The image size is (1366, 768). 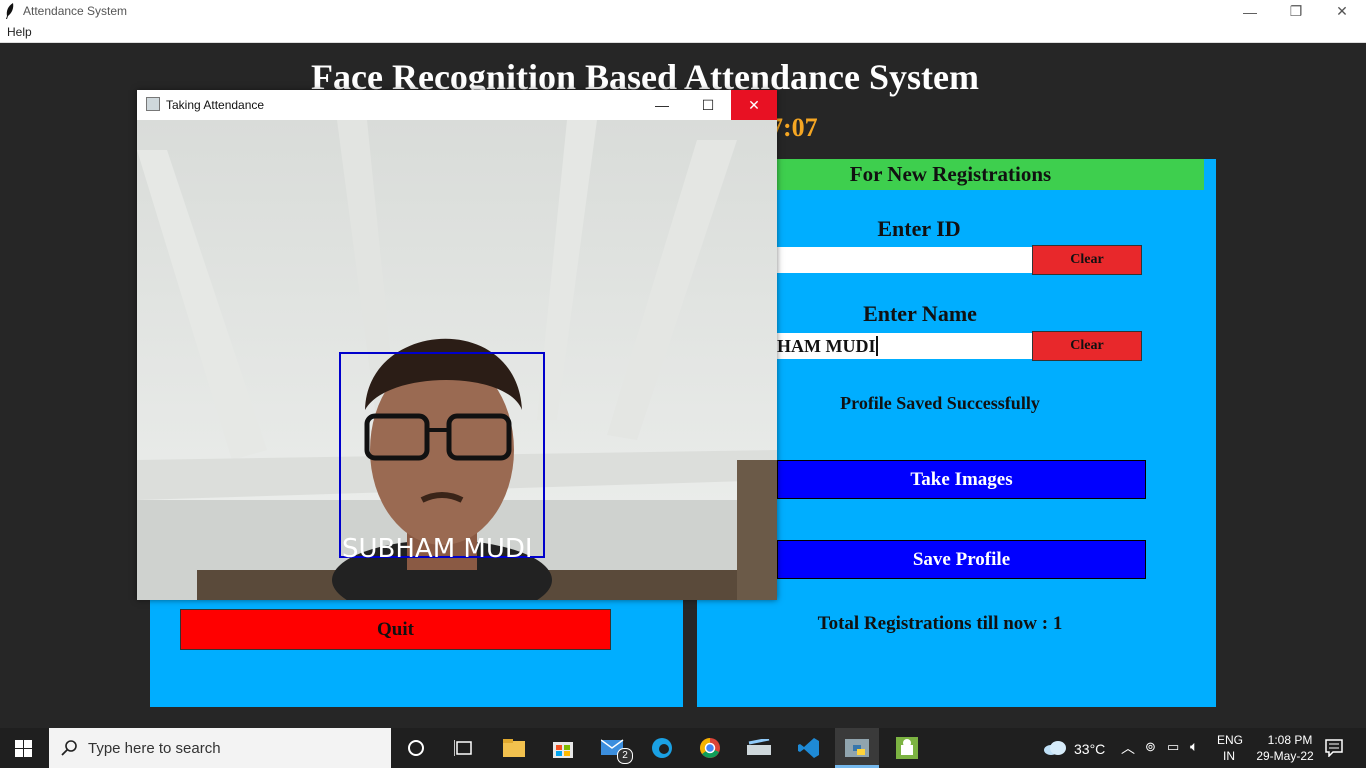 I want to click on take-images-button: Take Images, so click(x=961, y=479).